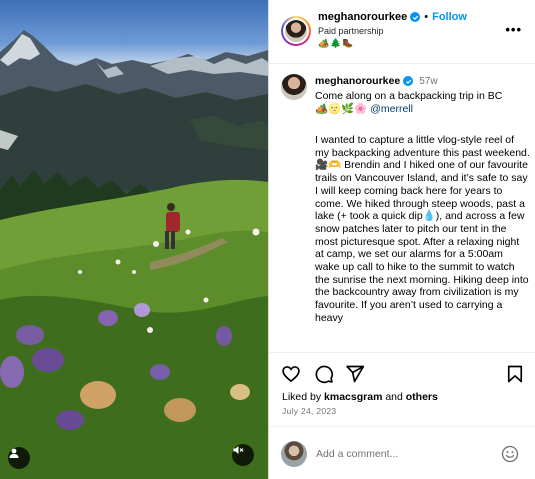 The image size is (535, 479). Describe the element at coordinates (303, 397) in the screenshot. I see `liked-by-prefix: Liked by` at that location.